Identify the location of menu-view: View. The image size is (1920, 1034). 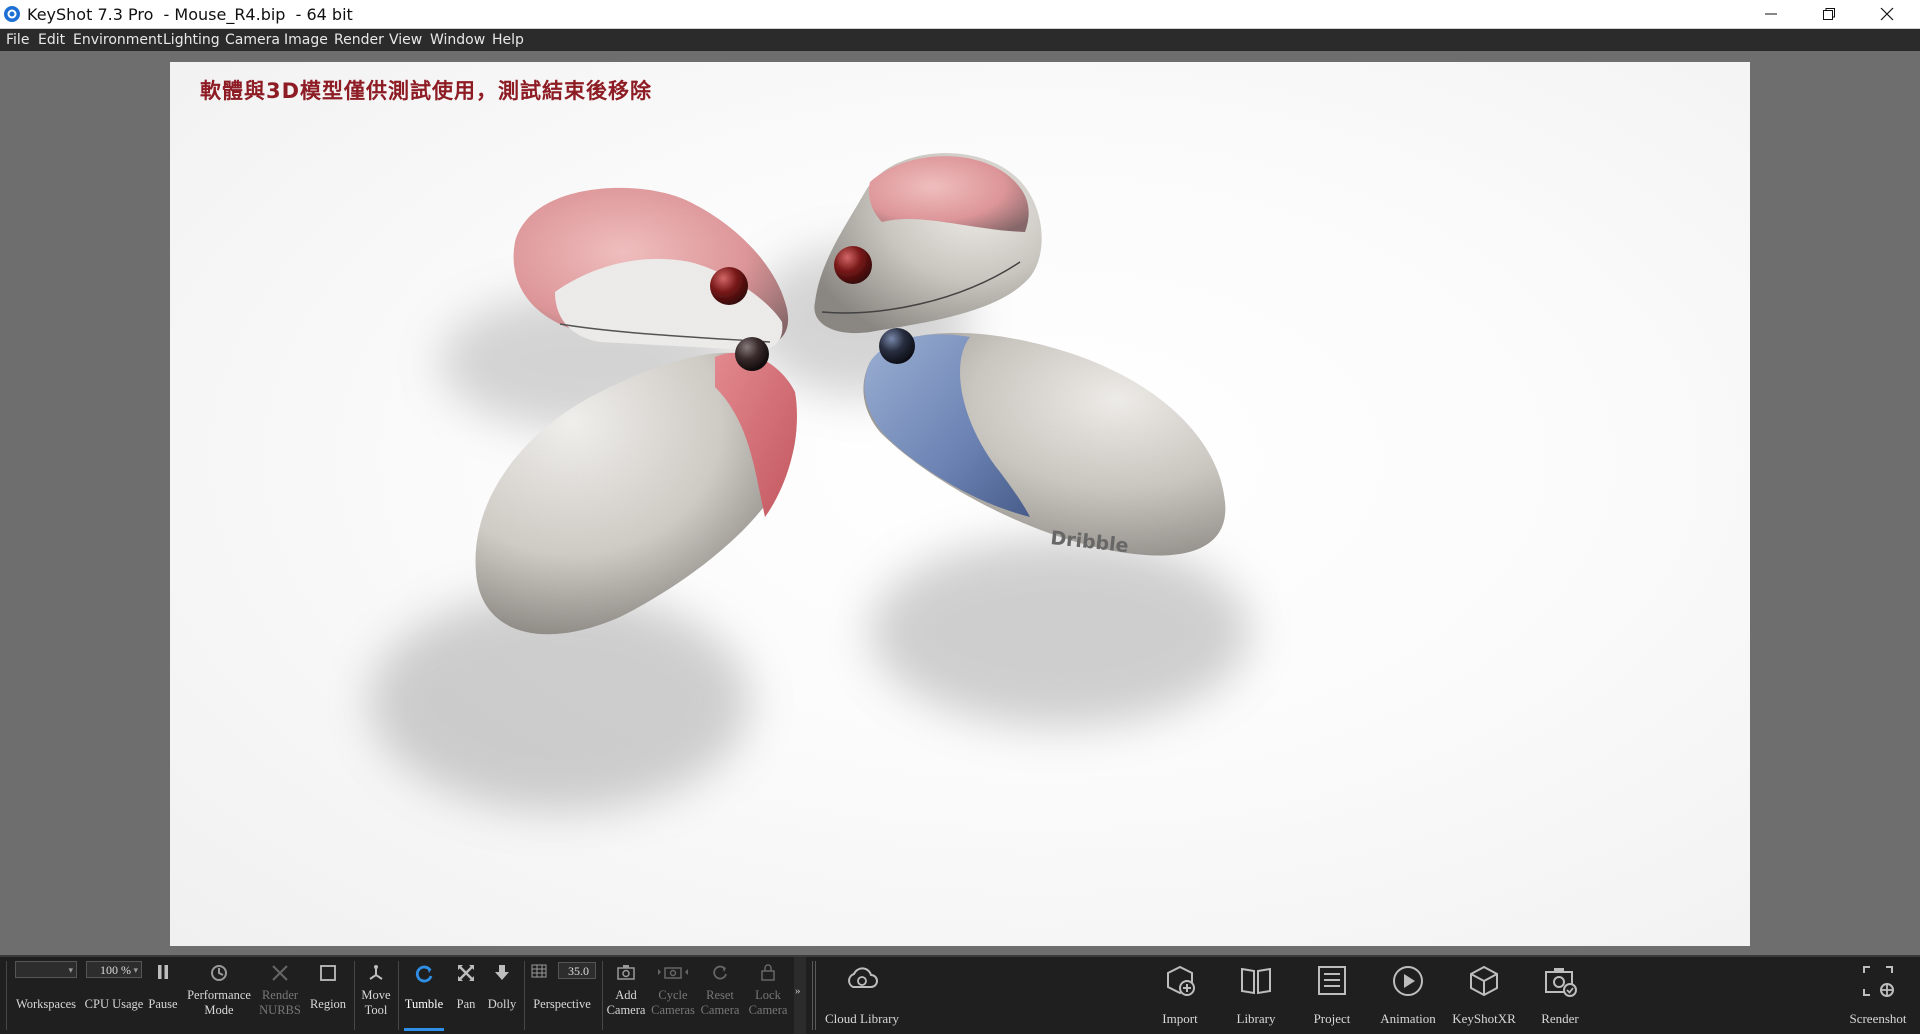
(405, 40).